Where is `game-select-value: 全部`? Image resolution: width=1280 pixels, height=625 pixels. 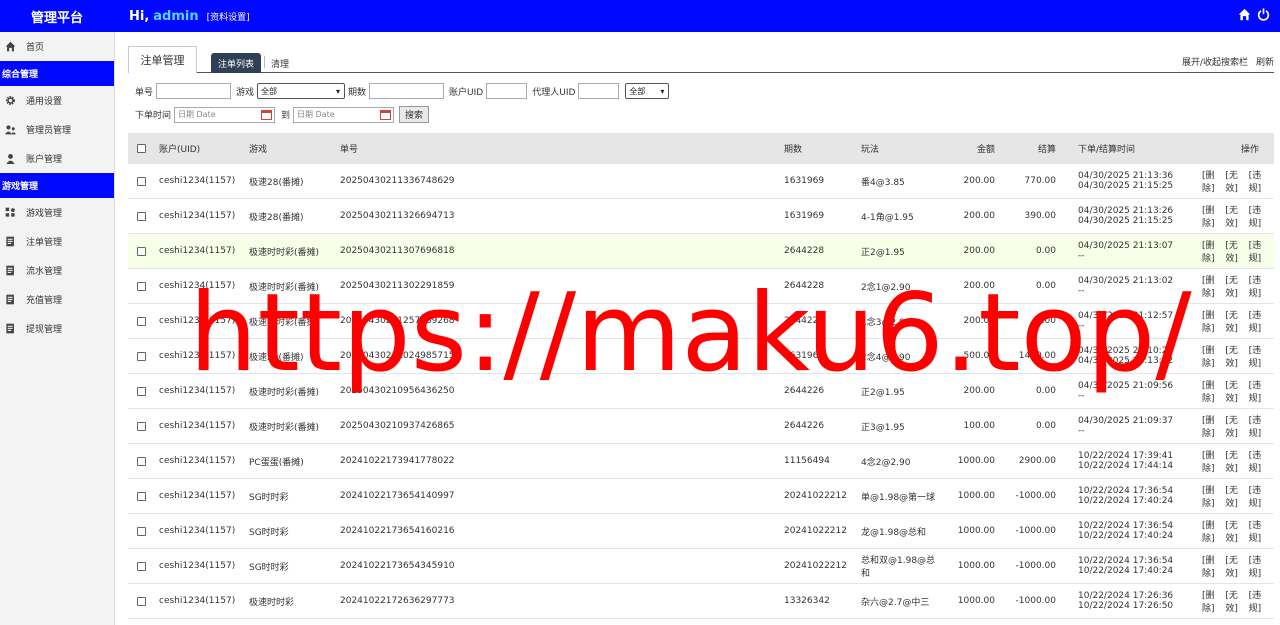
game-select-value: 全部 is located at coordinates (269, 91).